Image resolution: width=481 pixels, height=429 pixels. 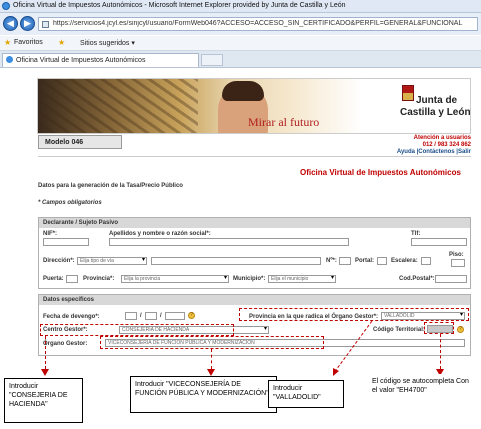 I want to click on callout-valladolid: Introducir "VALLADOLID", so click(x=306, y=394).